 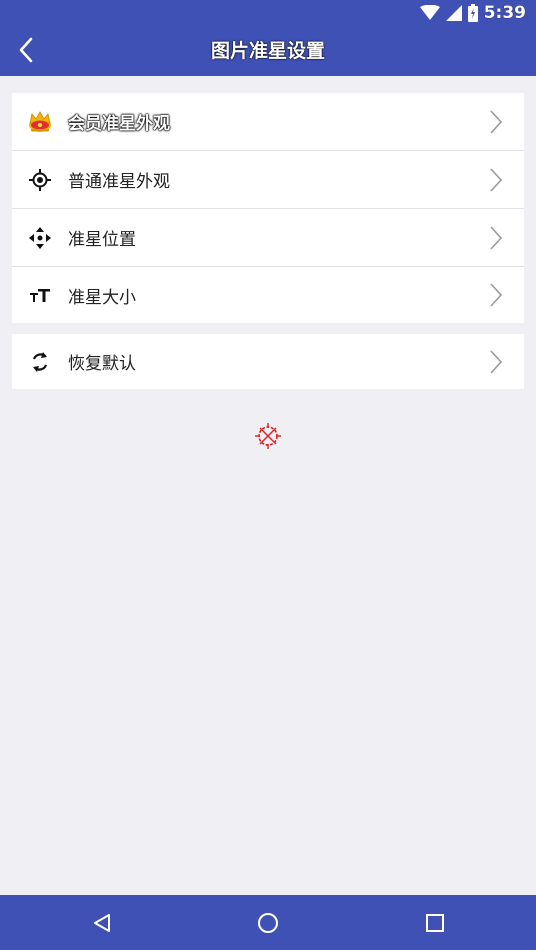 I want to click on nav-back-button, so click(x=102, y=923).